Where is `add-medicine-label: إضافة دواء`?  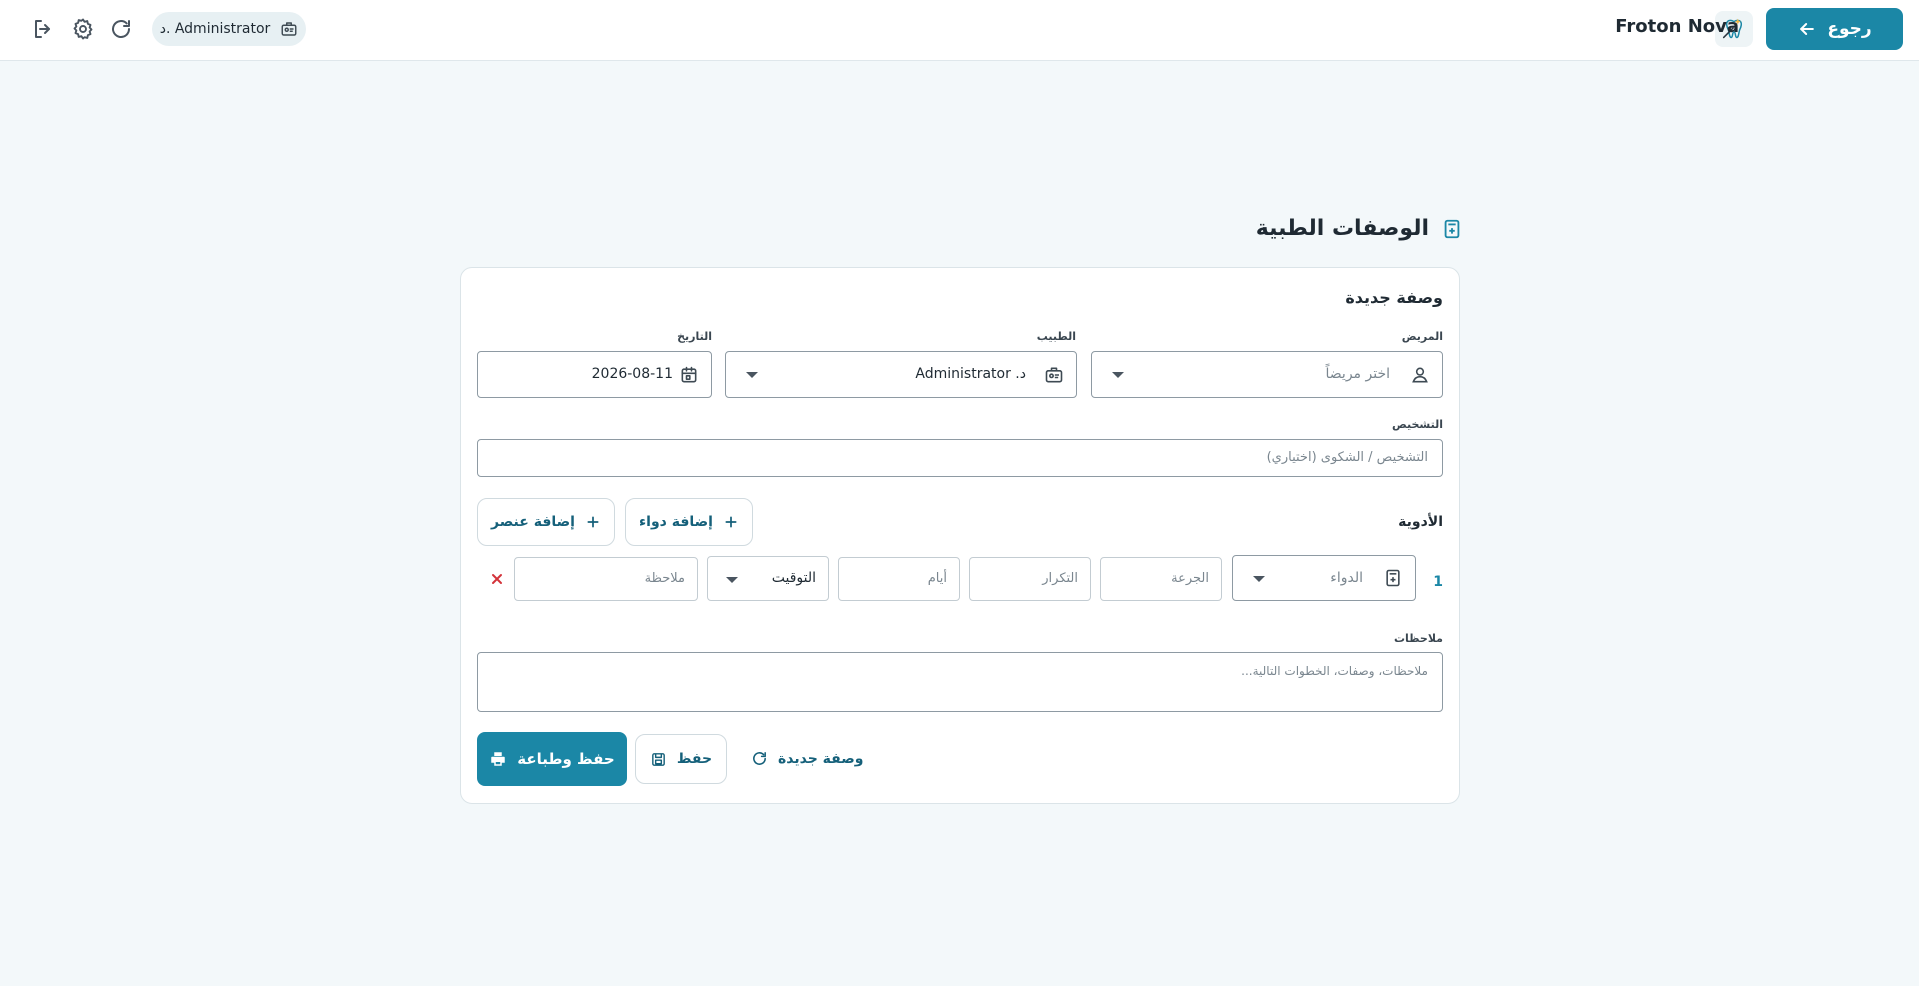
add-medicine-label: إضافة دواء is located at coordinates (676, 522).